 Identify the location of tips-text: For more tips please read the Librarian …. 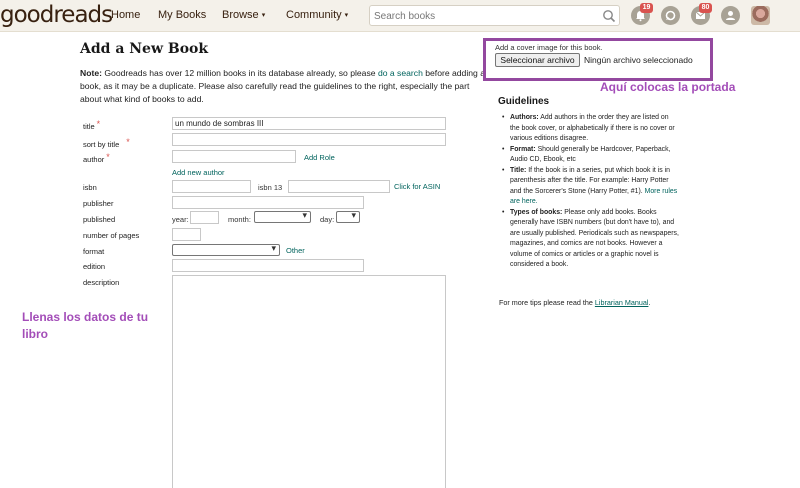
(574, 302).